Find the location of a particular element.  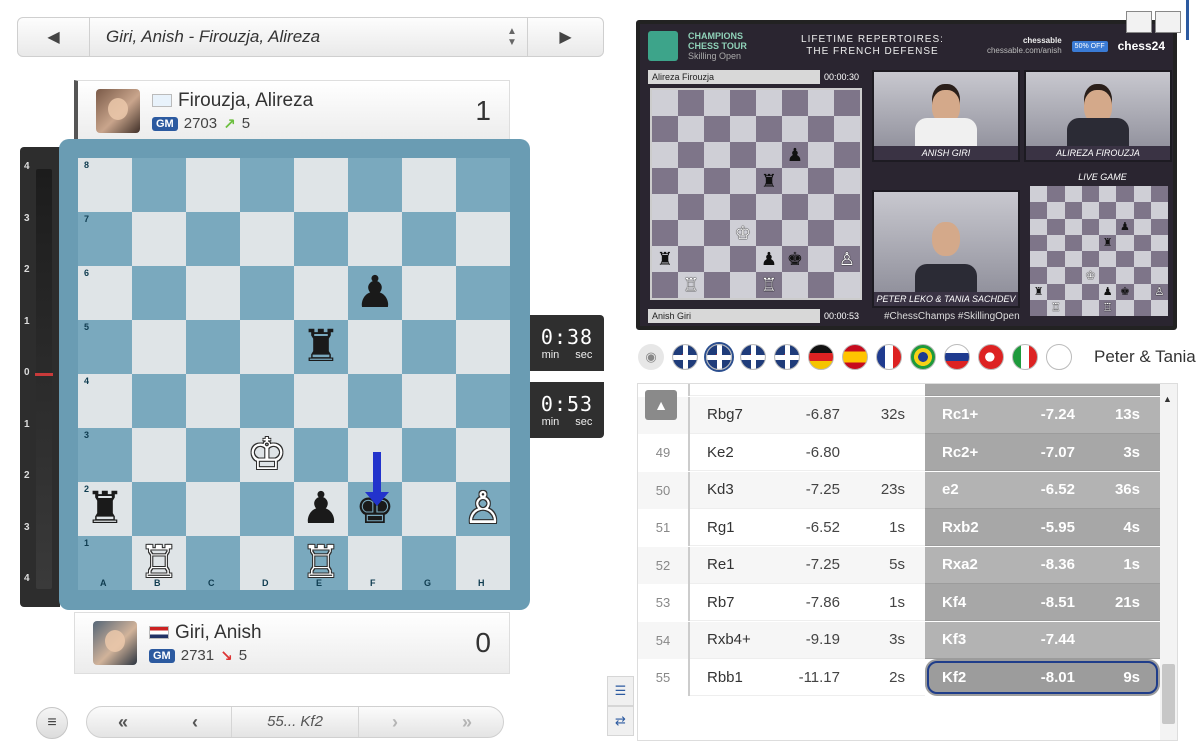

black-move: Rxb2 -5.95 4s is located at coordinates (1042, 527).